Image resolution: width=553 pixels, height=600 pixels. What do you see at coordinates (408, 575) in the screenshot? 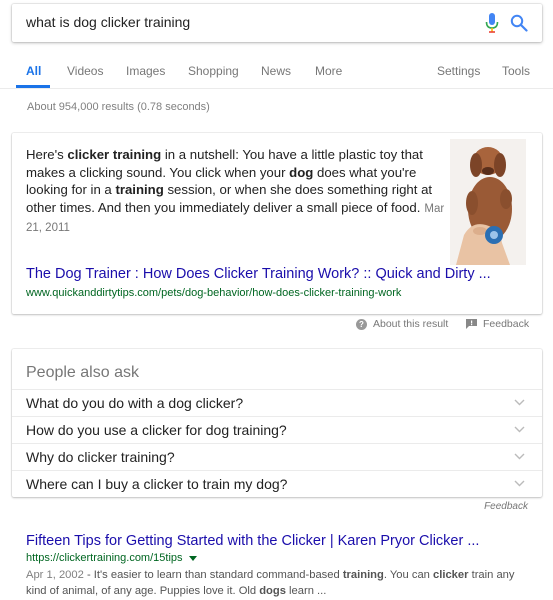
I see `result-desc-part: . You can` at bounding box center [408, 575].